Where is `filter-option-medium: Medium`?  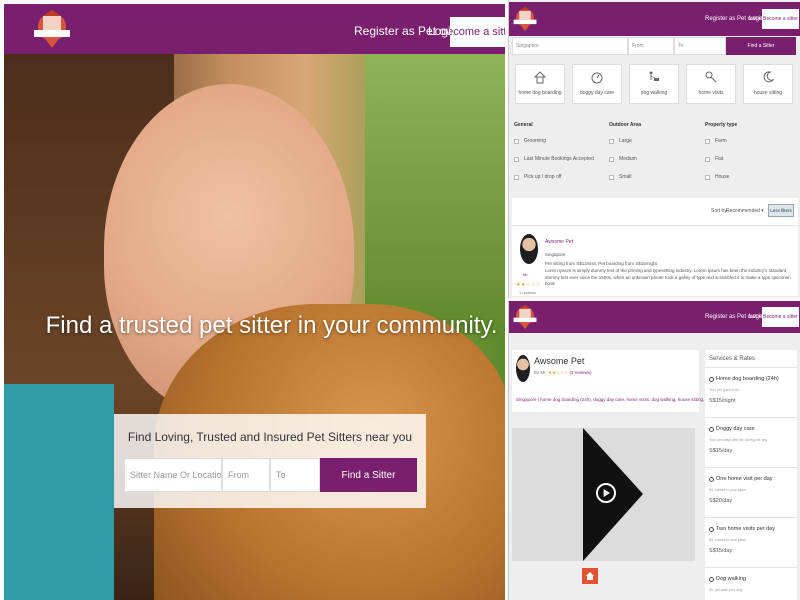
filter-option-medium: Medium is located at coordinates (623, 159).